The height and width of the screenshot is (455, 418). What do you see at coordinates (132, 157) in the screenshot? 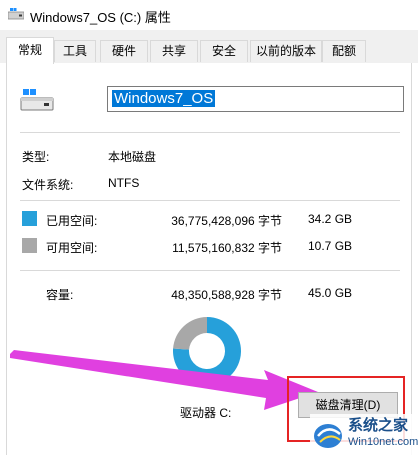
I see `type-value: 本地磁盘` at bounding box center [132, 157].